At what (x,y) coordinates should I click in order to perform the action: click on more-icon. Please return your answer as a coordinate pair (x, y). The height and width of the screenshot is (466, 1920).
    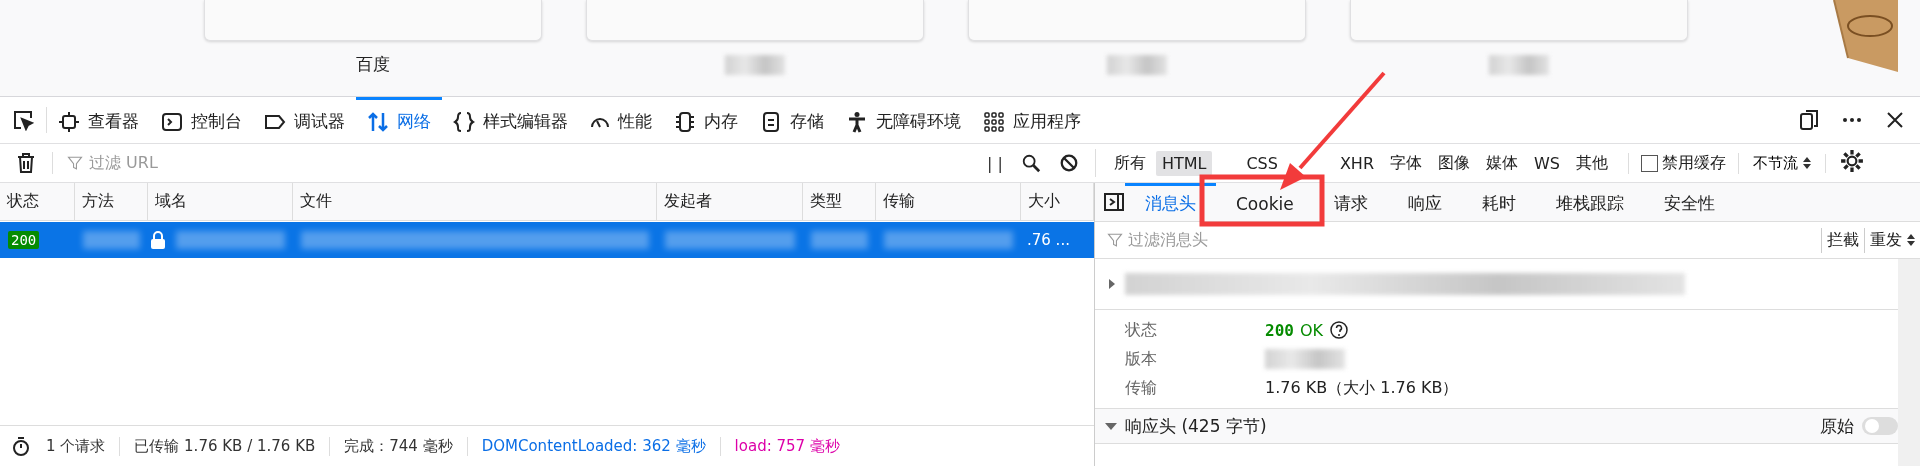
    Looking at the image, I should click on (1852, 120).